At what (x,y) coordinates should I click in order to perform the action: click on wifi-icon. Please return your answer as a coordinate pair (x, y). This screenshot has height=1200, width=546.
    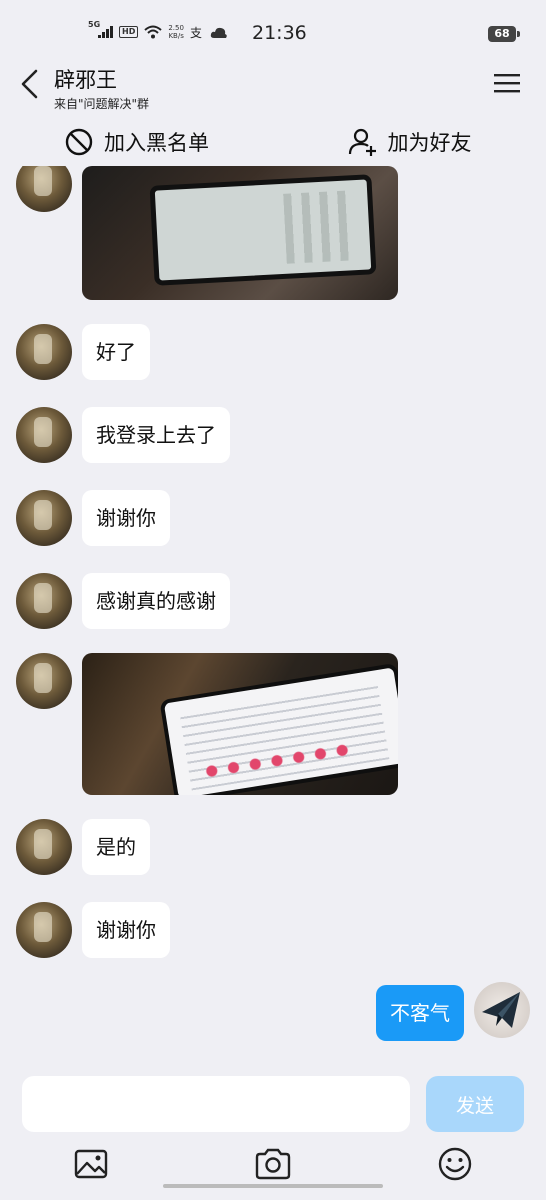
    Looking at the image, I should click on (153, 32).